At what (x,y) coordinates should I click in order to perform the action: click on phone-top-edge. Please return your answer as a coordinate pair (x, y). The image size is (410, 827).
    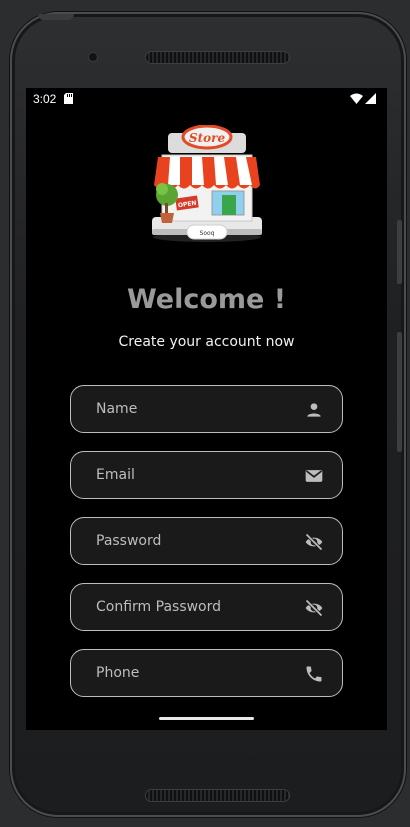
    Looking at the image, I should click on (56, 17).